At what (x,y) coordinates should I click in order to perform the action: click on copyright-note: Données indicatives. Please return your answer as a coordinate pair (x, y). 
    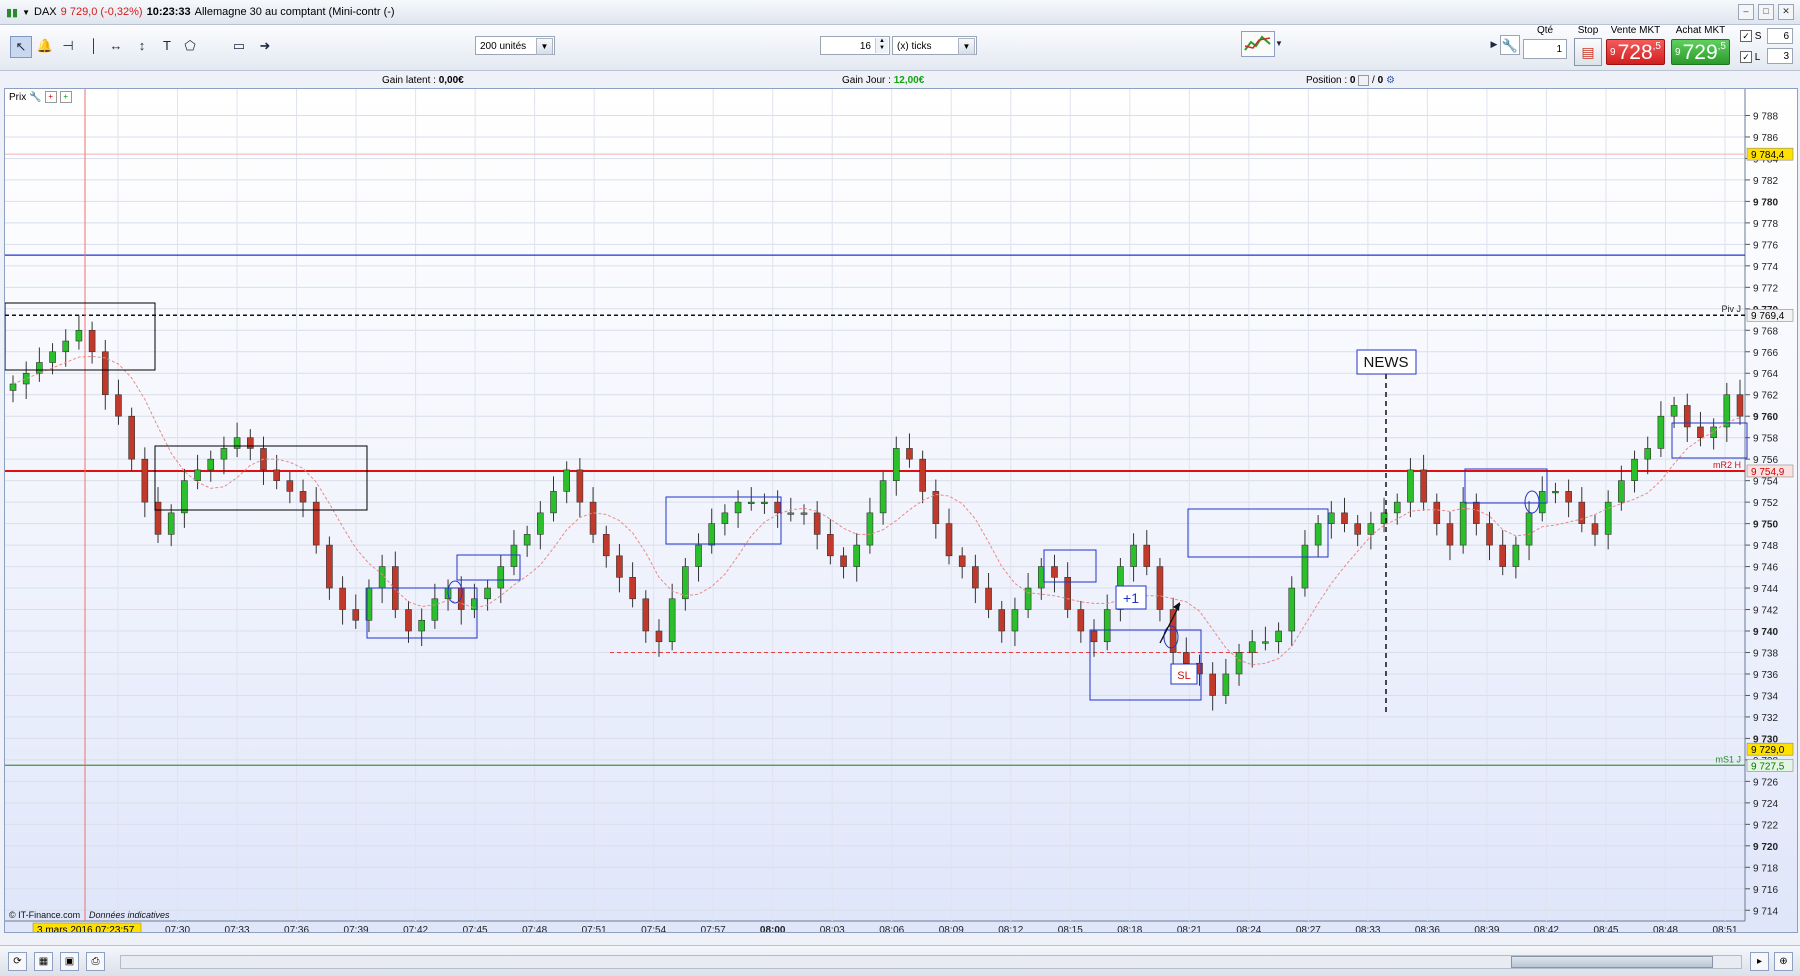
    Looking at the image, I should click on (129, 915).